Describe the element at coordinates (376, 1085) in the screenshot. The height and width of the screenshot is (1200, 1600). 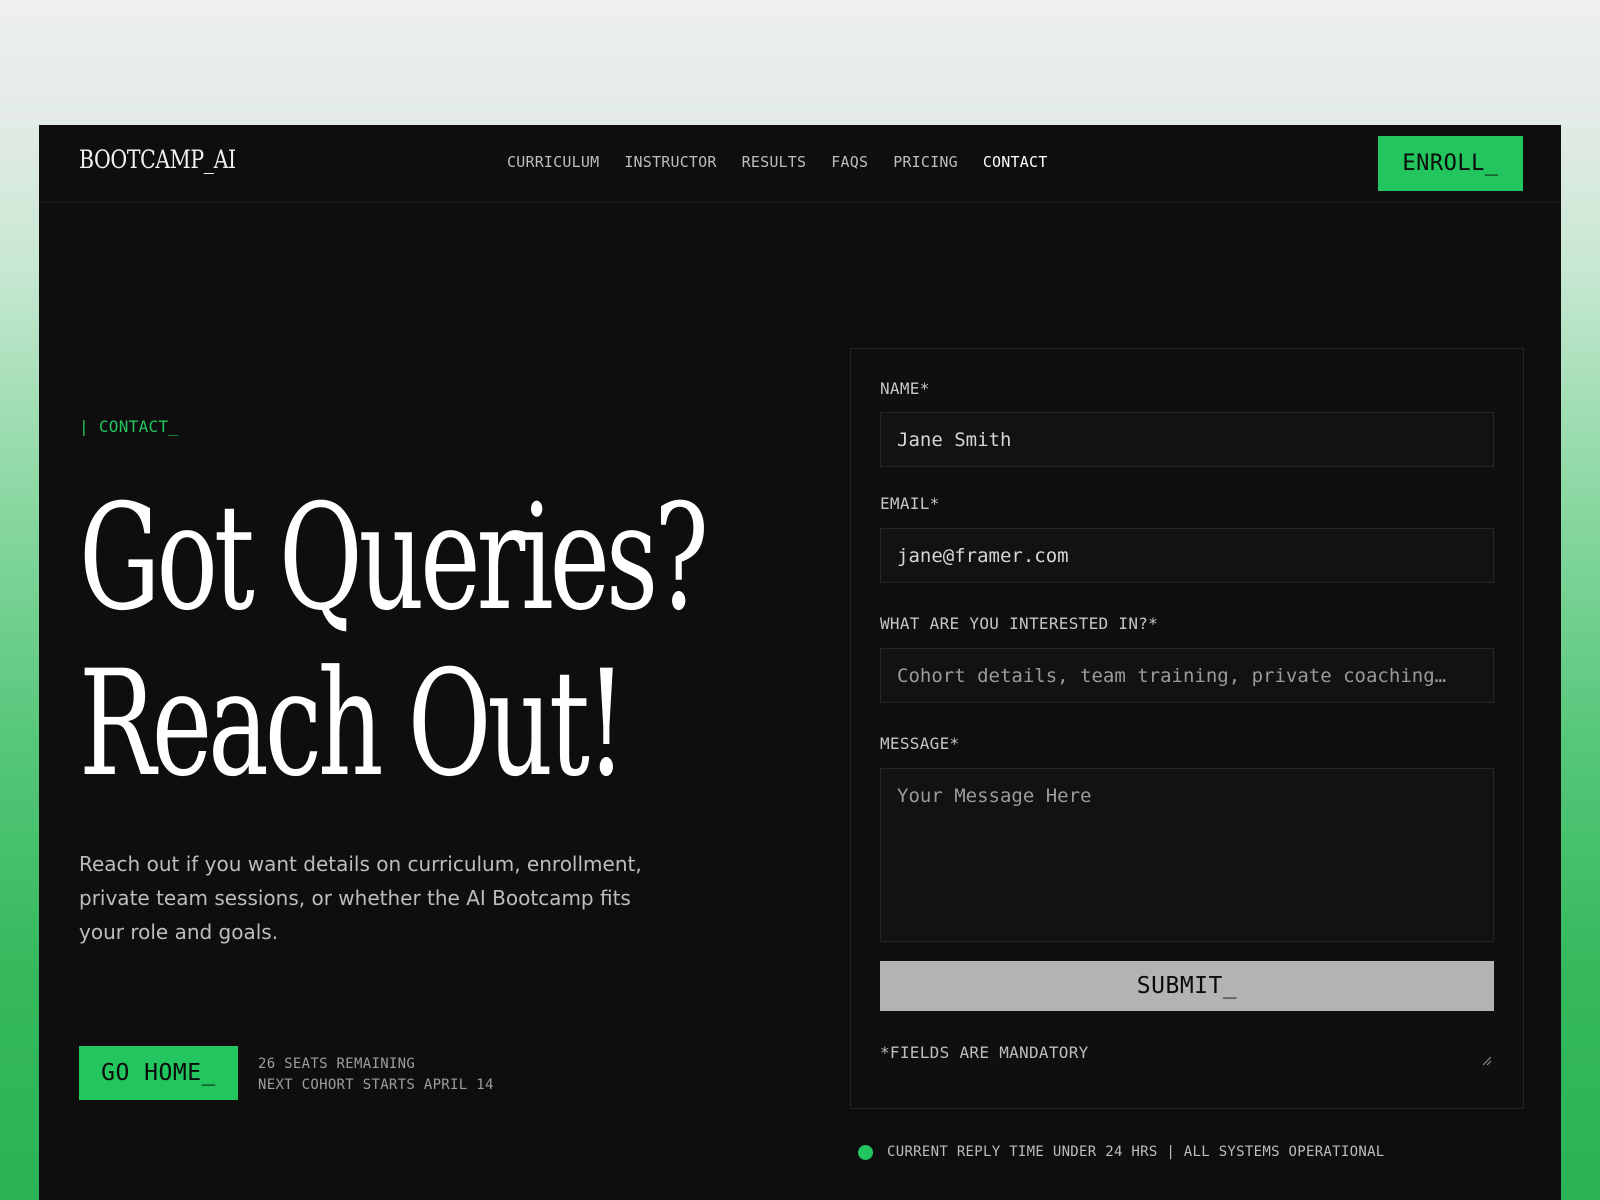
I see `next-cohort: NEXT COHORT STARTS APRIL 14` at that location.